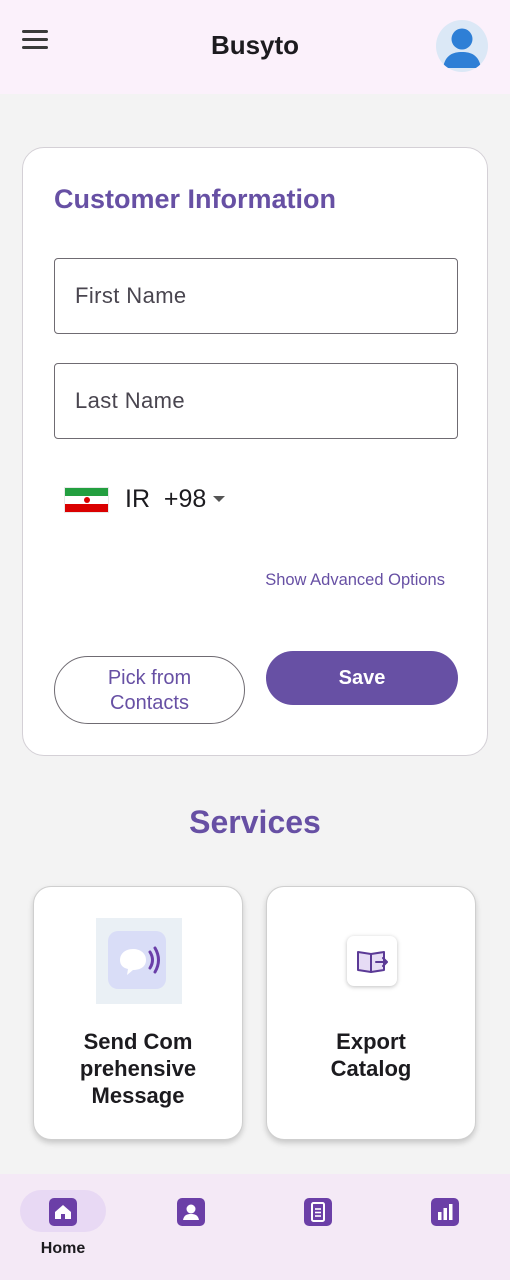 The height and width of the screenshot is (1280, 510). I want to click on home-icon, so click(63, 1212).